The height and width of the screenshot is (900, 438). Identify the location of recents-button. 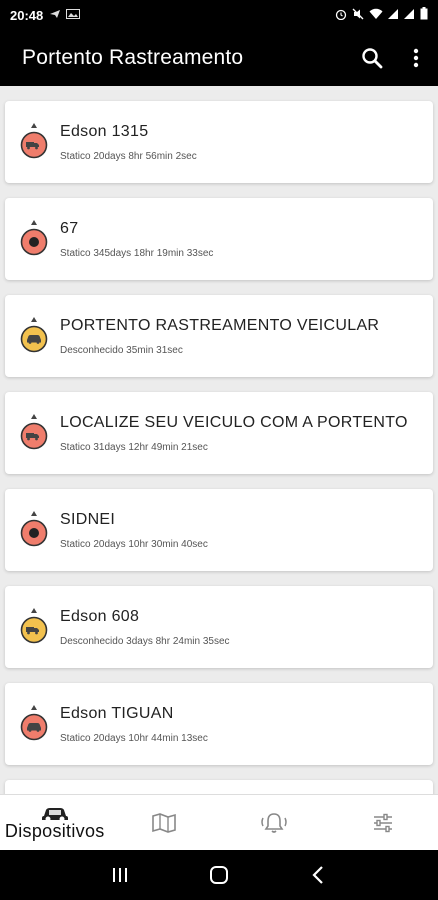
(120, 875).